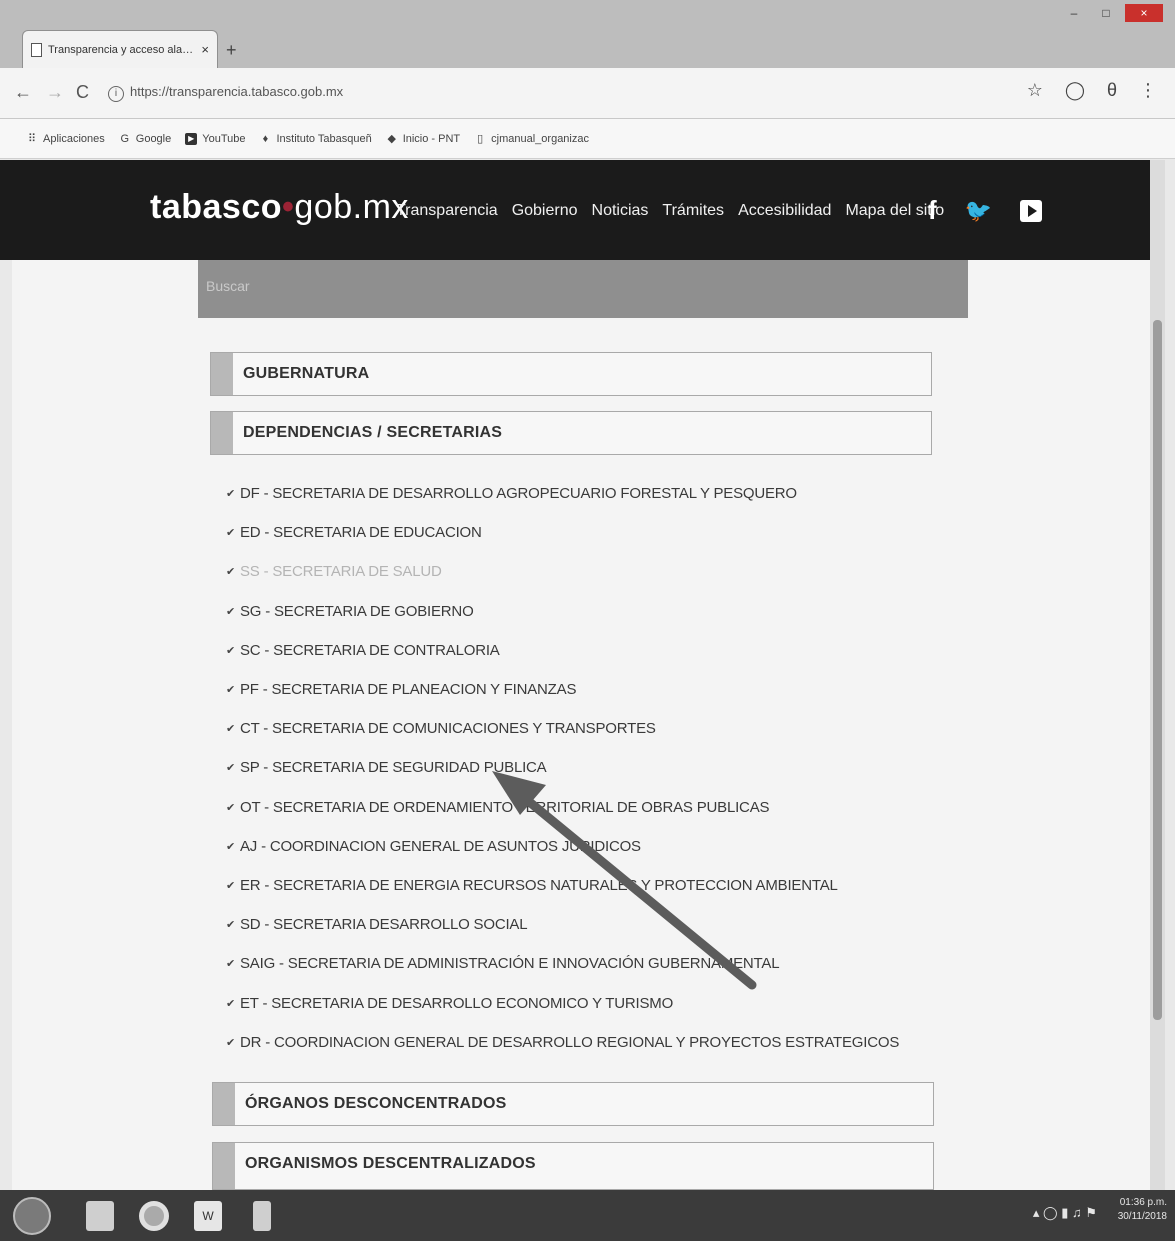 This screenshot has height=1241, width=1175. I want to click on minimize-button: –, so click(1074, 13).